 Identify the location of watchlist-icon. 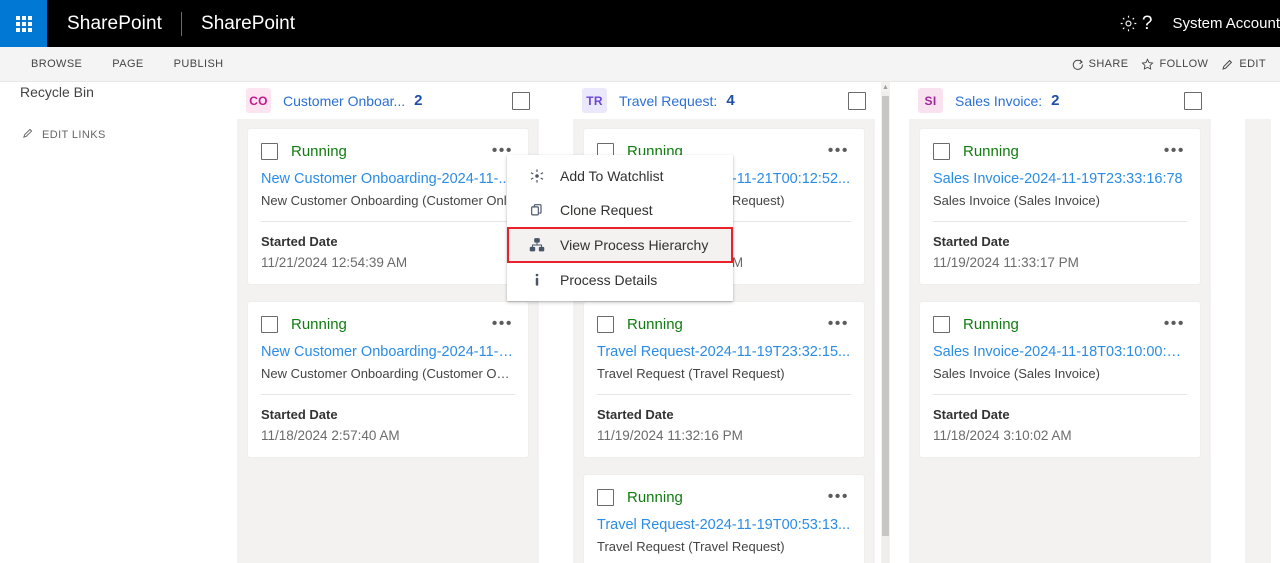
(537, 176).